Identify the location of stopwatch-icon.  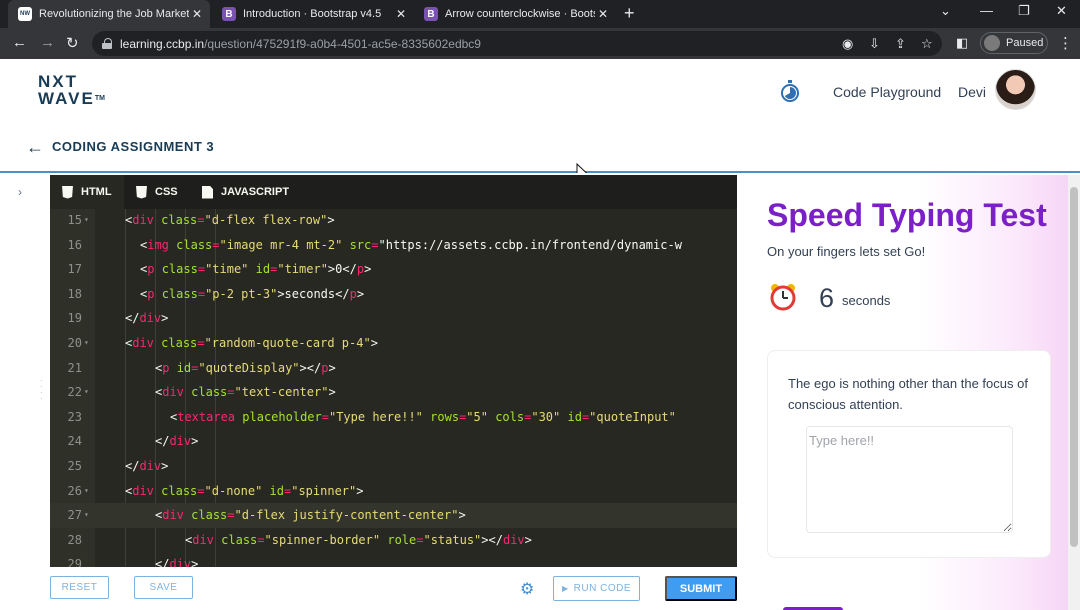
(790, 91).